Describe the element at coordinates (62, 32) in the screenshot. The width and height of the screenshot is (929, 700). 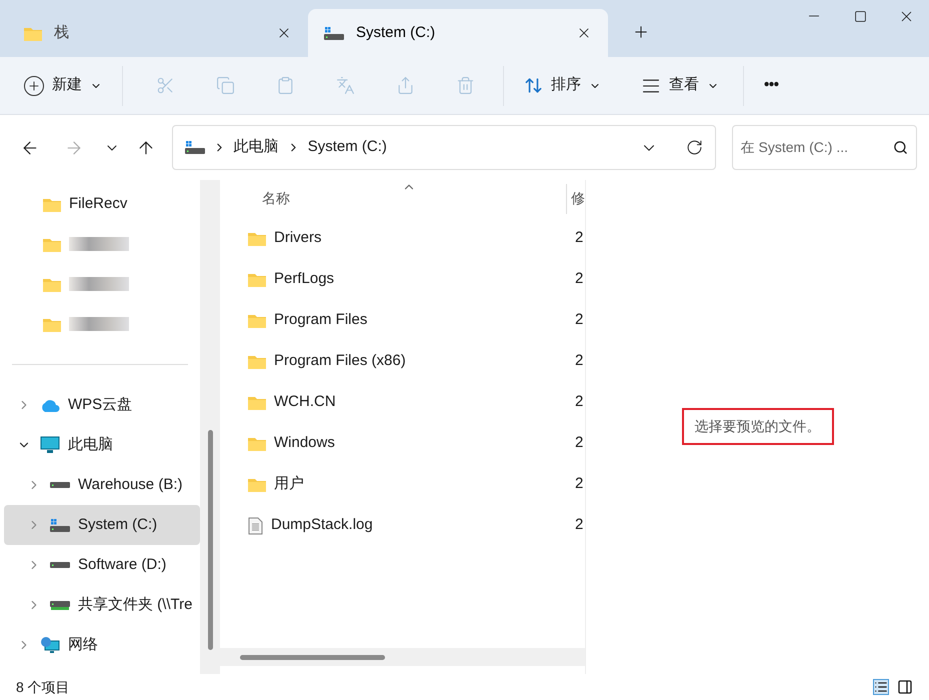
I see `tab-label: 栈` at that location.